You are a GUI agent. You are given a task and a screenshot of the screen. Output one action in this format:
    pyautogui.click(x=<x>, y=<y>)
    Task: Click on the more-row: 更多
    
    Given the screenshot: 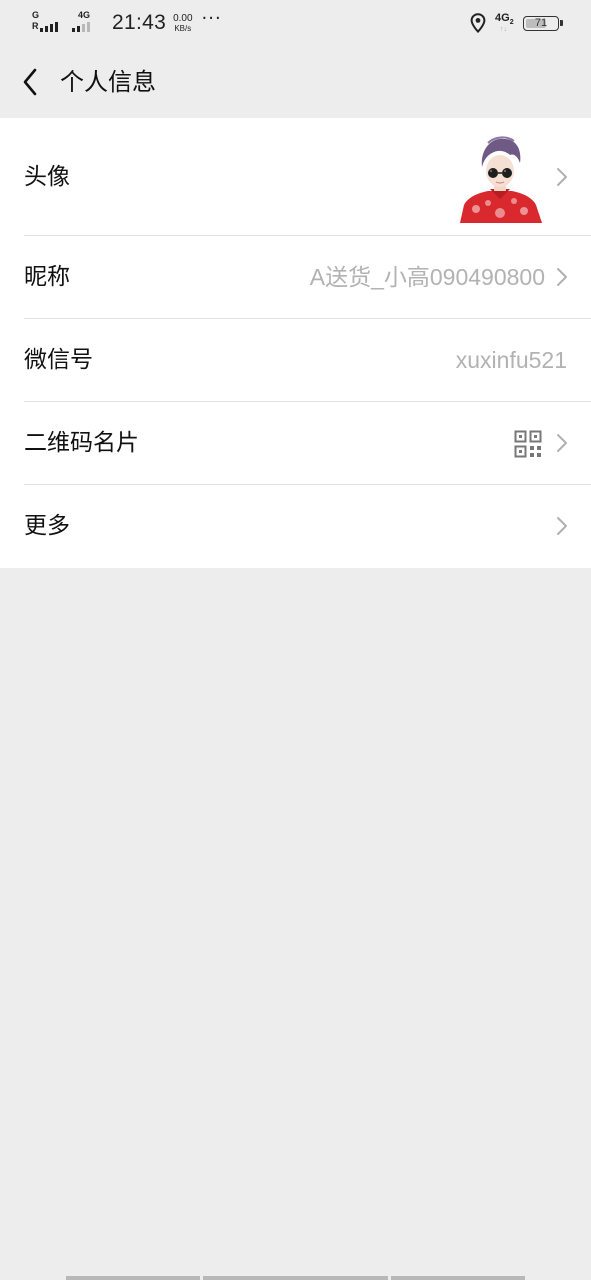 What is the action you would take?
    pyautogui.click(x=295, y=526)
    